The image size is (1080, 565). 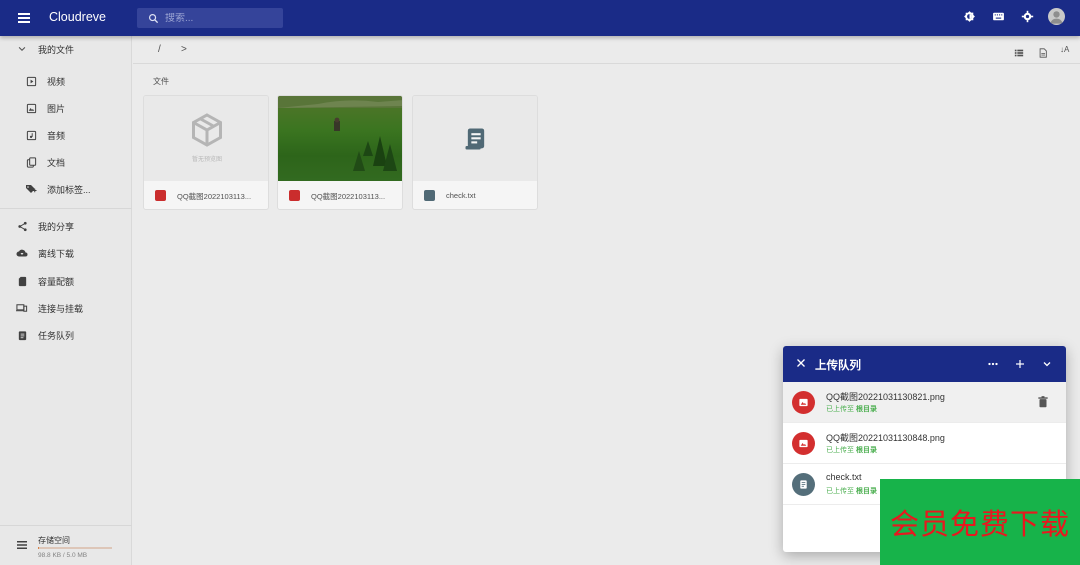 What do you see at coordinates (31, 189) in the screenshot?
I see `tag-add-icon` at bounding box center [31, 189].